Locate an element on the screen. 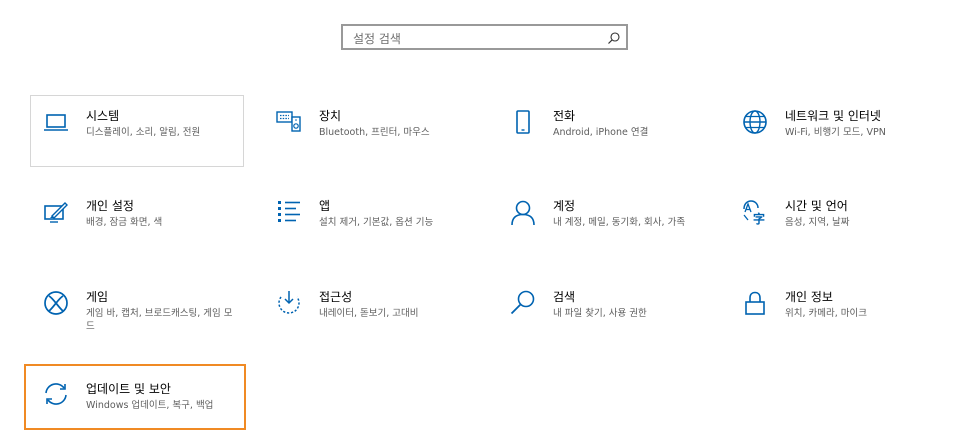 The height and width of the screenshot is (444, 966). tile-title: 업데이트 및 보안 is located at coordinates (128, 389).